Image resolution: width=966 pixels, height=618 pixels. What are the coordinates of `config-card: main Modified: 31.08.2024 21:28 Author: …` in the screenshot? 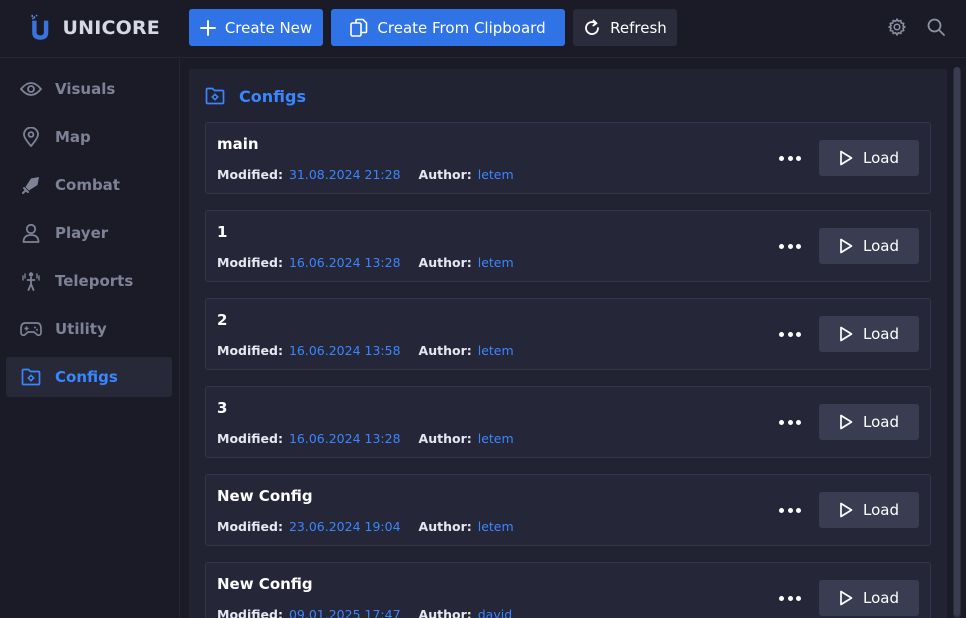 It's located at (568, 158).